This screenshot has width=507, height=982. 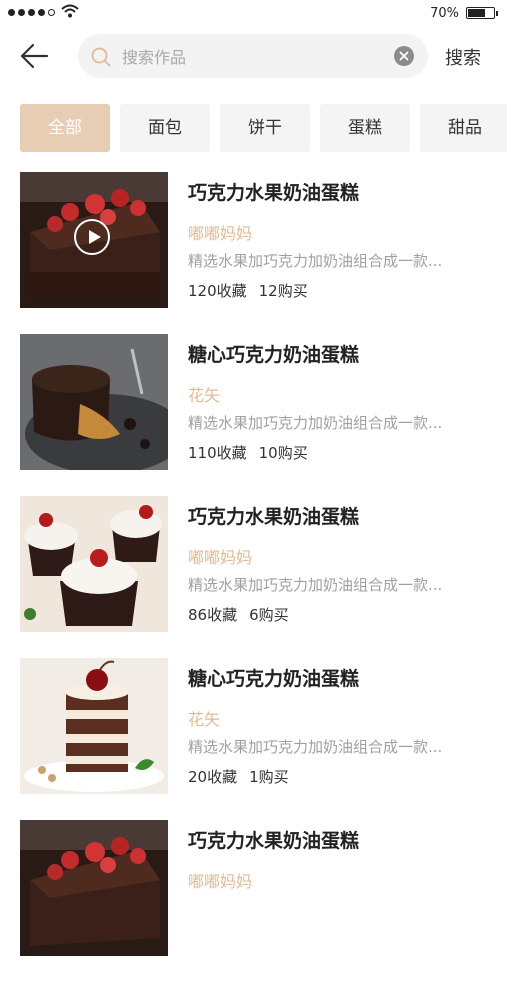 What do you see at coordinates (269, 777) in the screenshot?
I see `purchase-count: 1购买` at bounding box center [269, 777].